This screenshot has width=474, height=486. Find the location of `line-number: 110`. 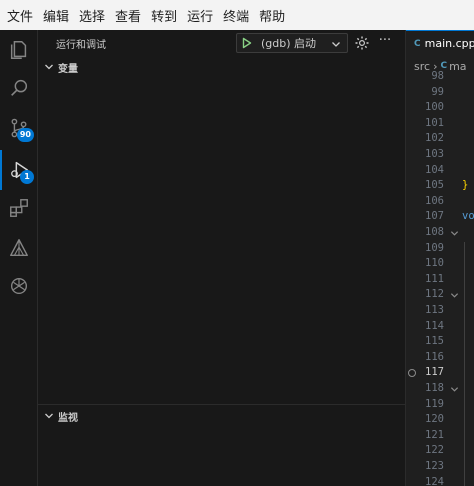

line-number: 110 is located at coordinates (434, 263).